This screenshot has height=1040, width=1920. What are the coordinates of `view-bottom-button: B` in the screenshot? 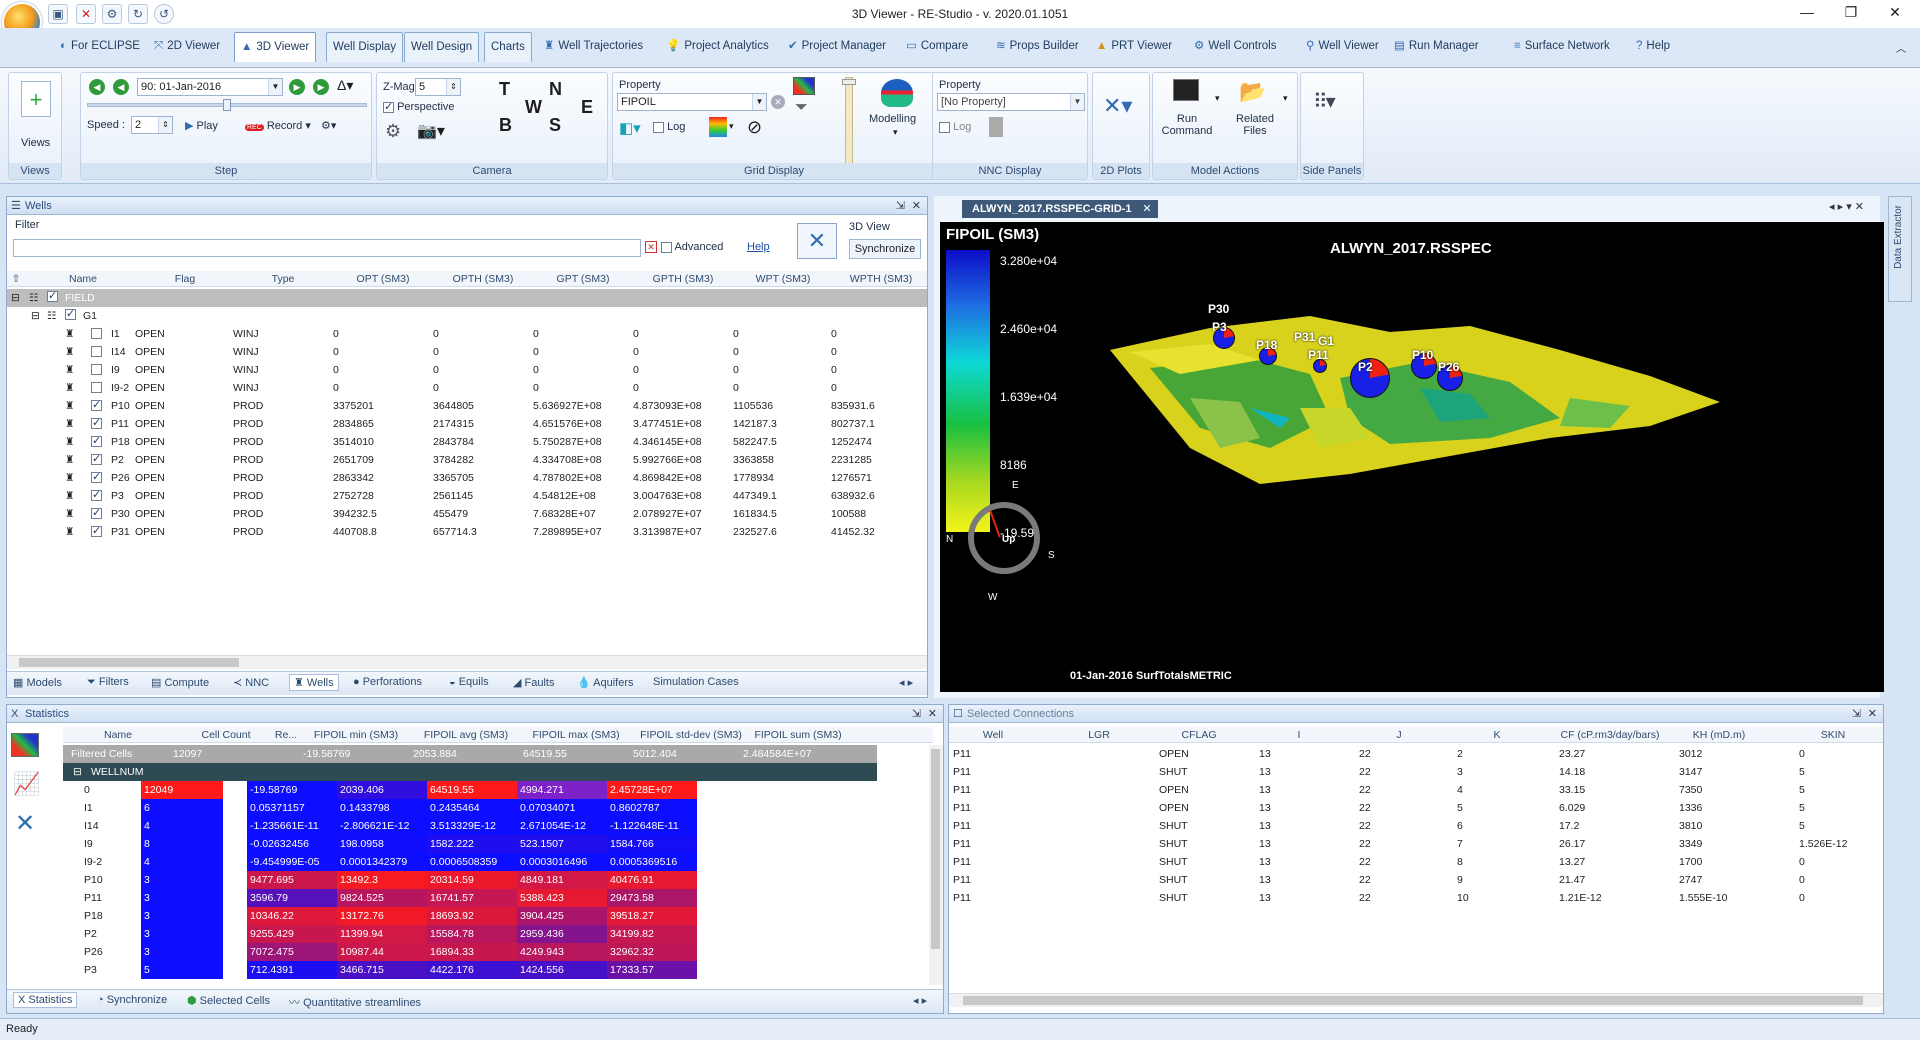 It's located at (505, 125).